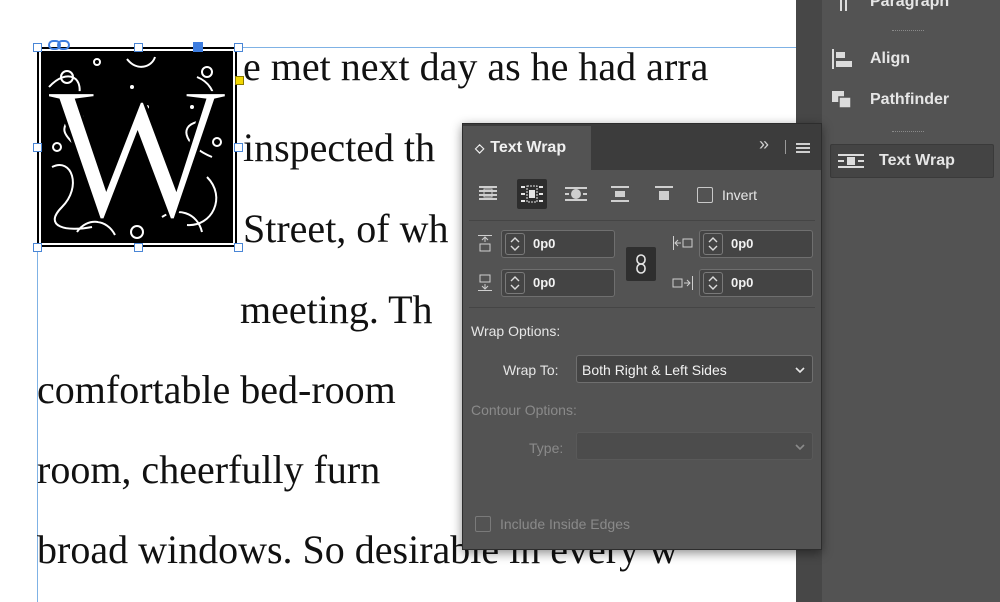 This screenshot has width=1000, height=602. Describe the element at coordinates (198, 47) in the screenshot. I see `anchor-point-handle` at that location.